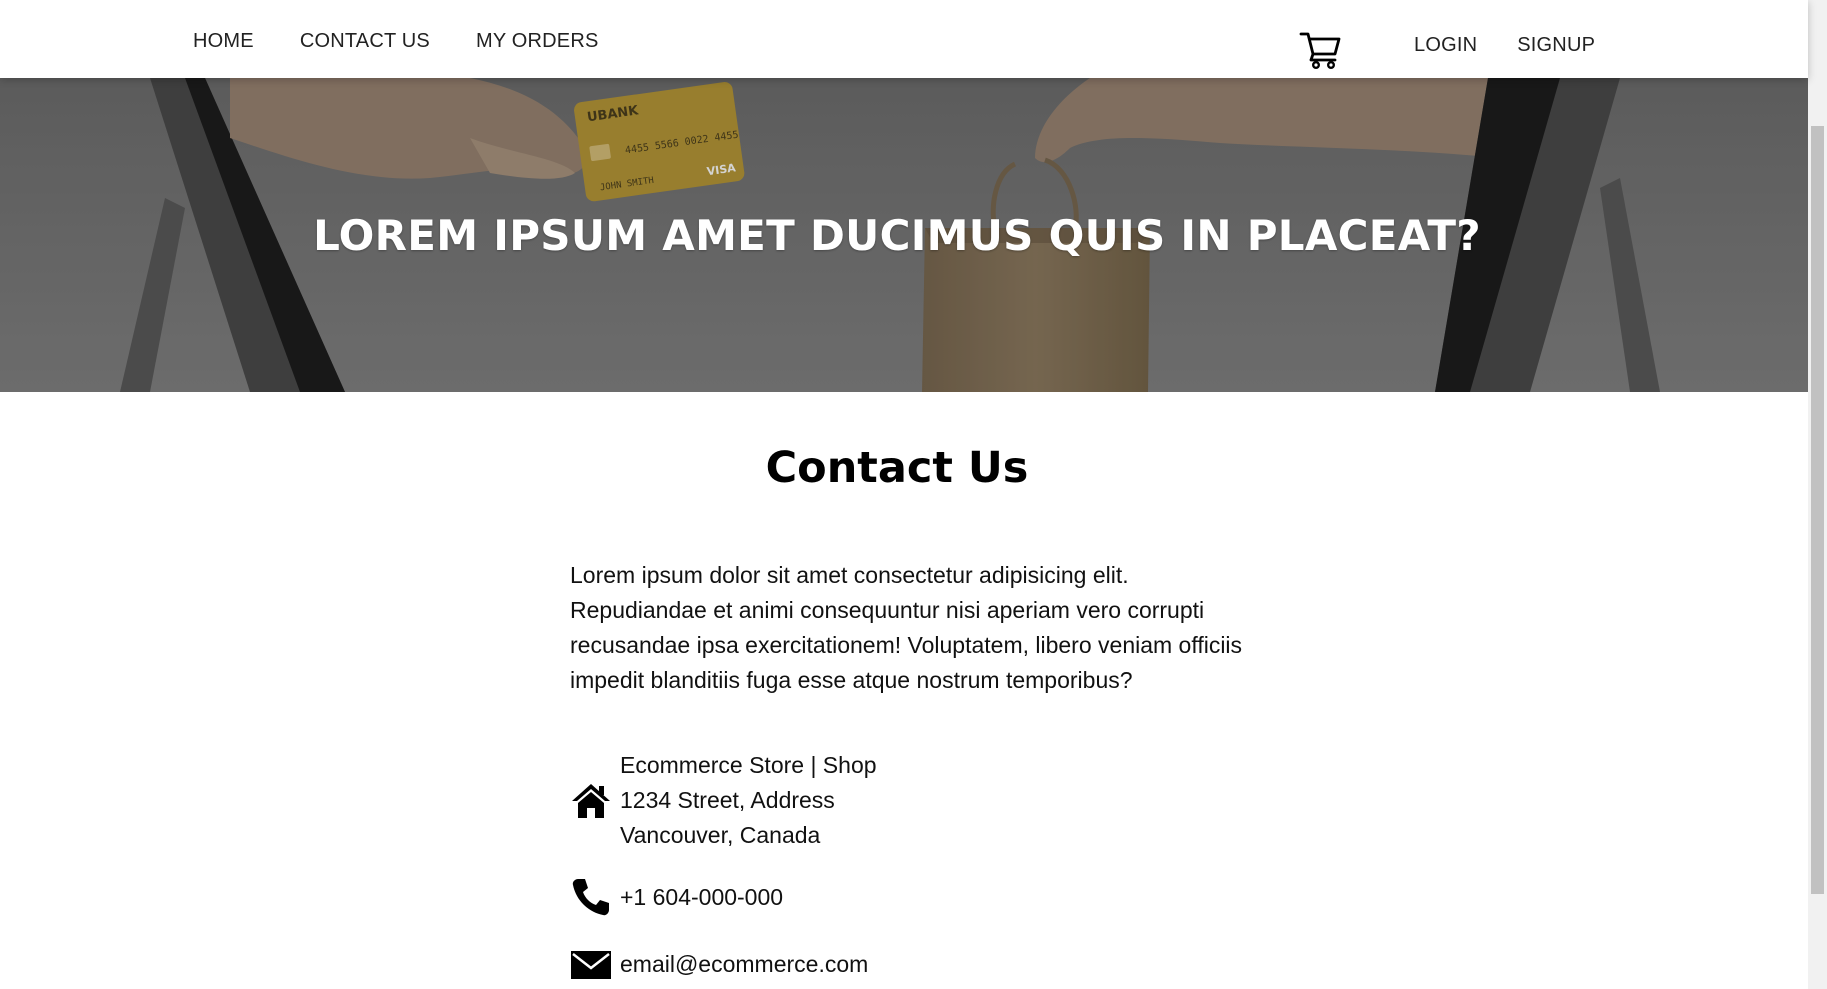 This screenshot has width=1827, height=989. What do you see at coordinates (591, 897) in the screenshot?
I see `phone-icon` at bounding box center [591, 897].